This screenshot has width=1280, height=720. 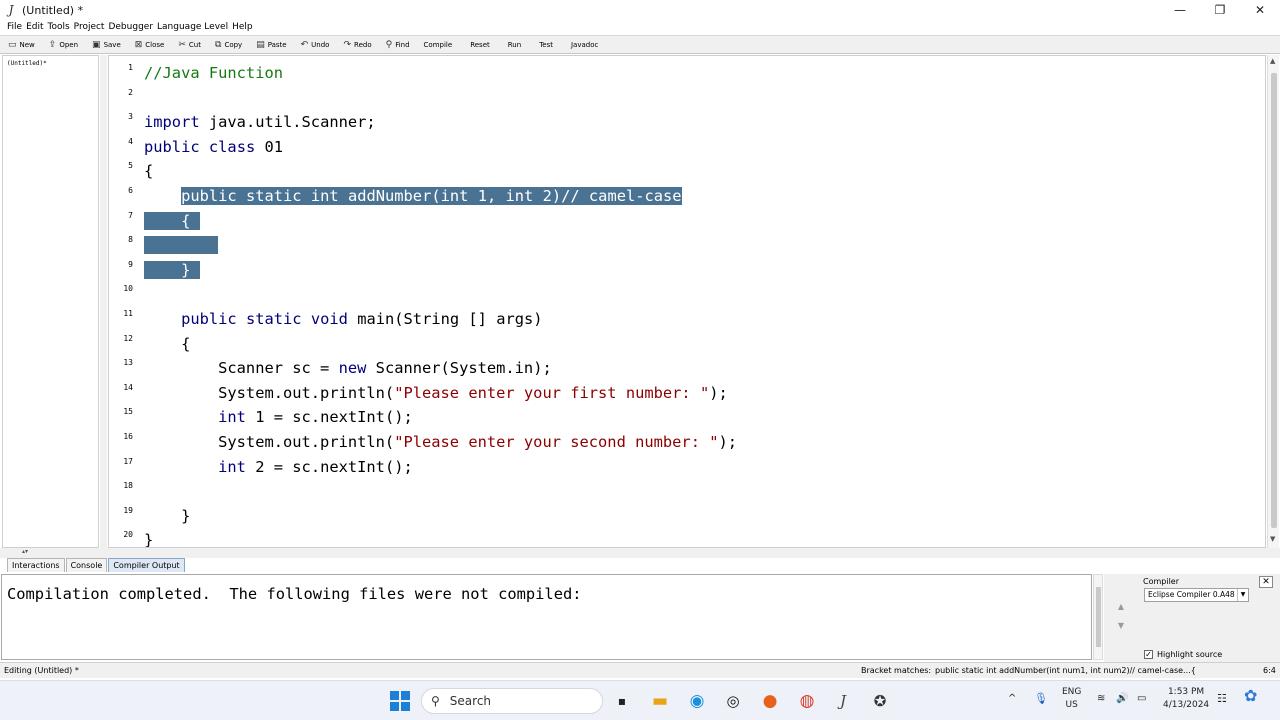 I want to click on firefox-icon: ●, so click(x=770, y=701).